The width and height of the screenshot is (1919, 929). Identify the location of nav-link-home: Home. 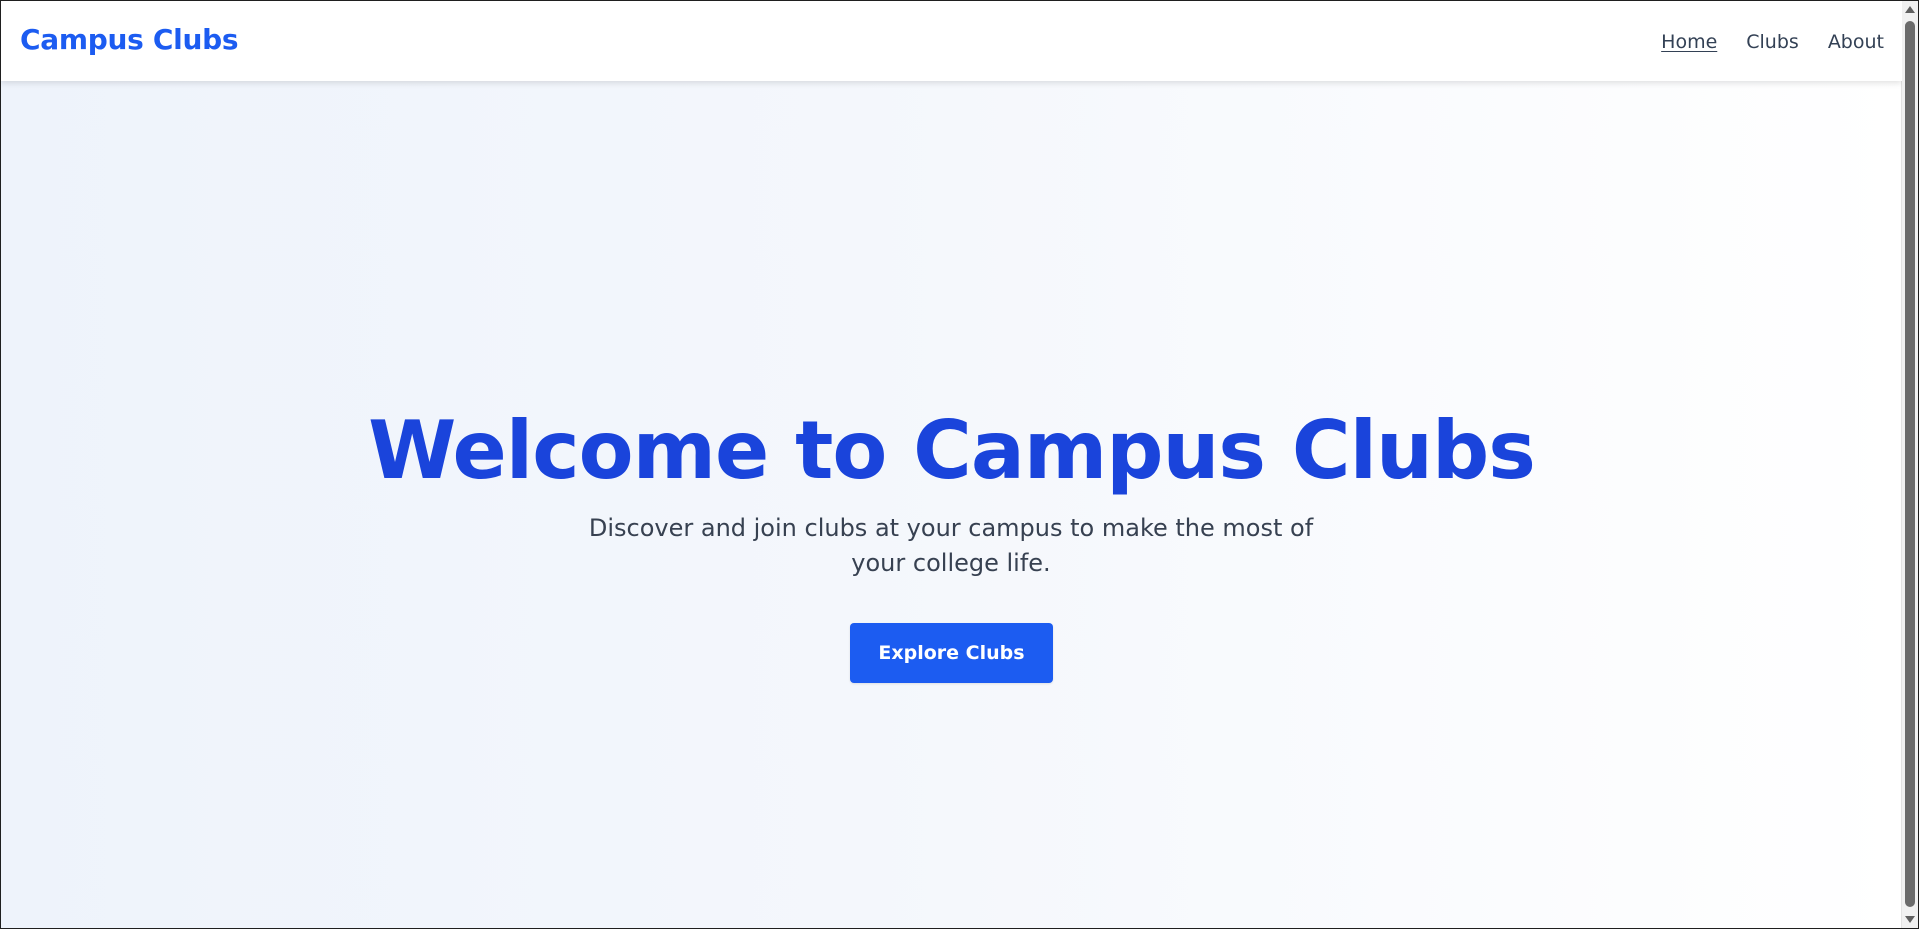
(1689, 42).